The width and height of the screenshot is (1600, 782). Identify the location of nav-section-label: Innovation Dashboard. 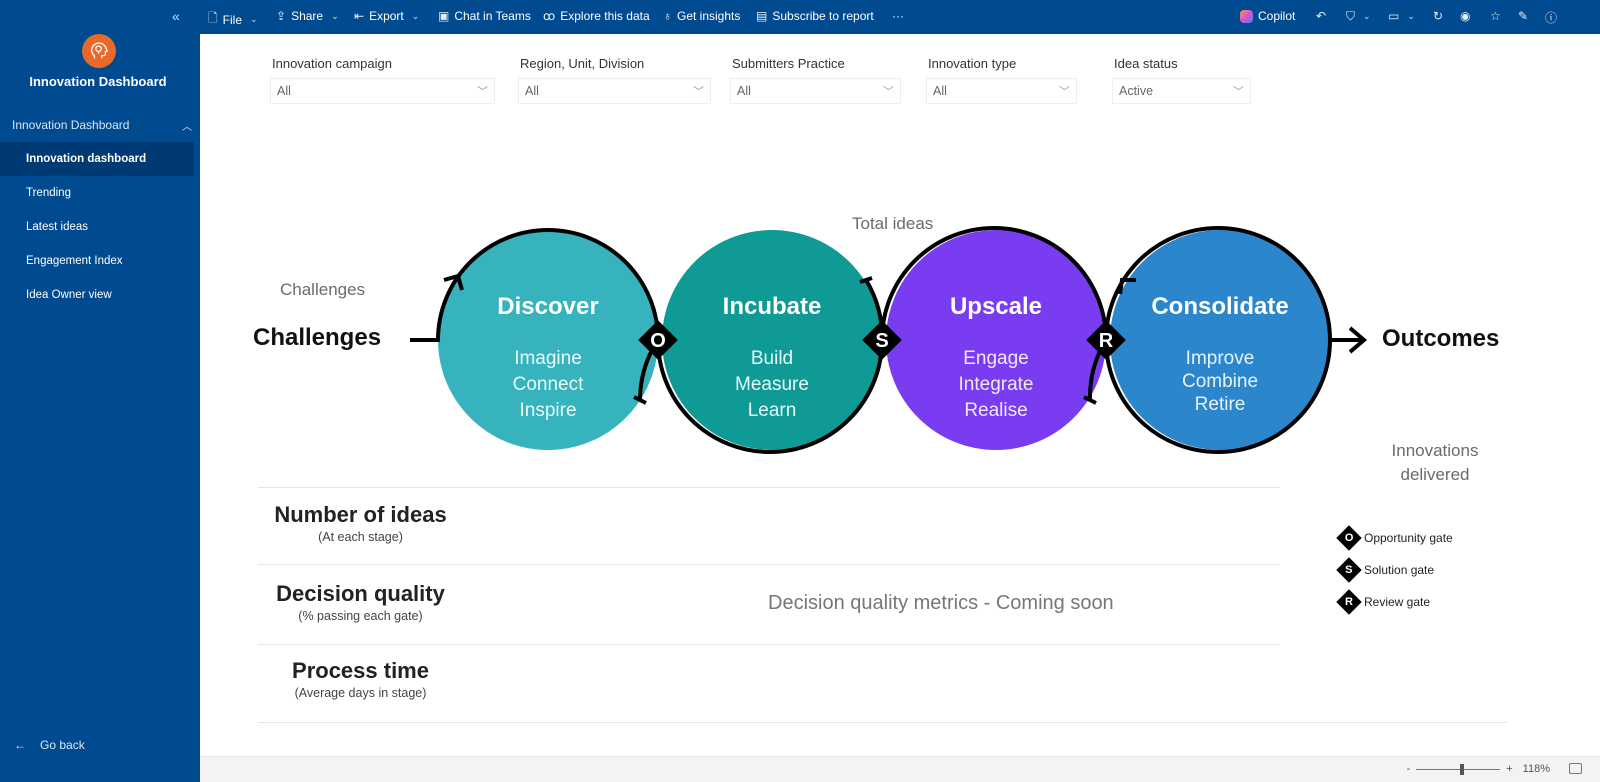
(71, 125).